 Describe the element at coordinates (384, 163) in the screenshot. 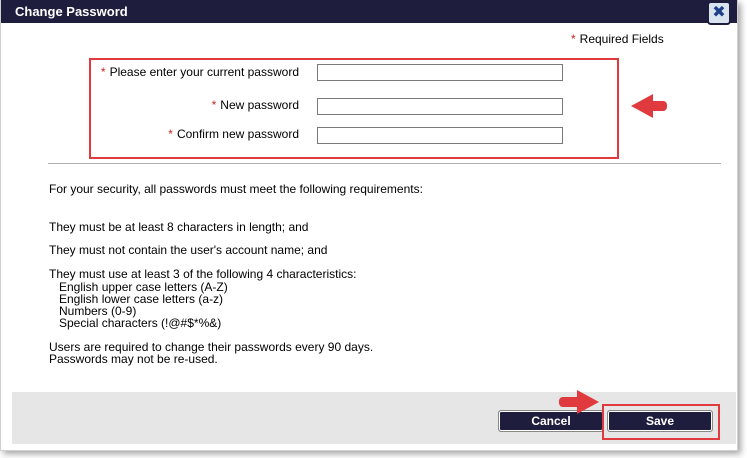

I see `divider` at that location.